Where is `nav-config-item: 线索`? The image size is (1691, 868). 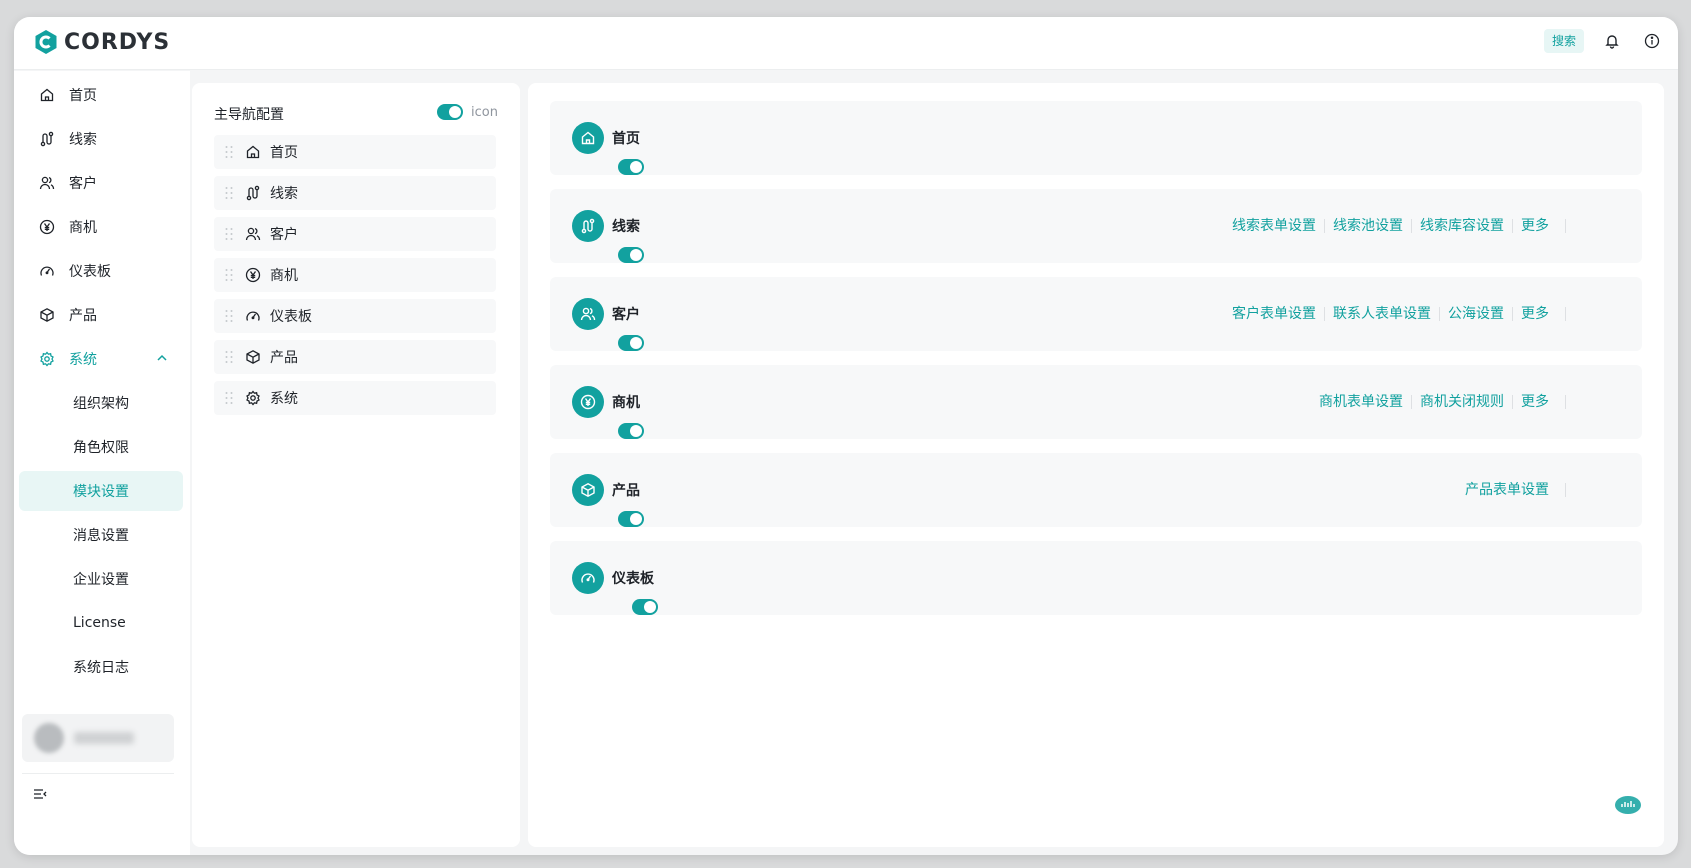
nav-config-item: 线索 is located at coordinates (355, 193).